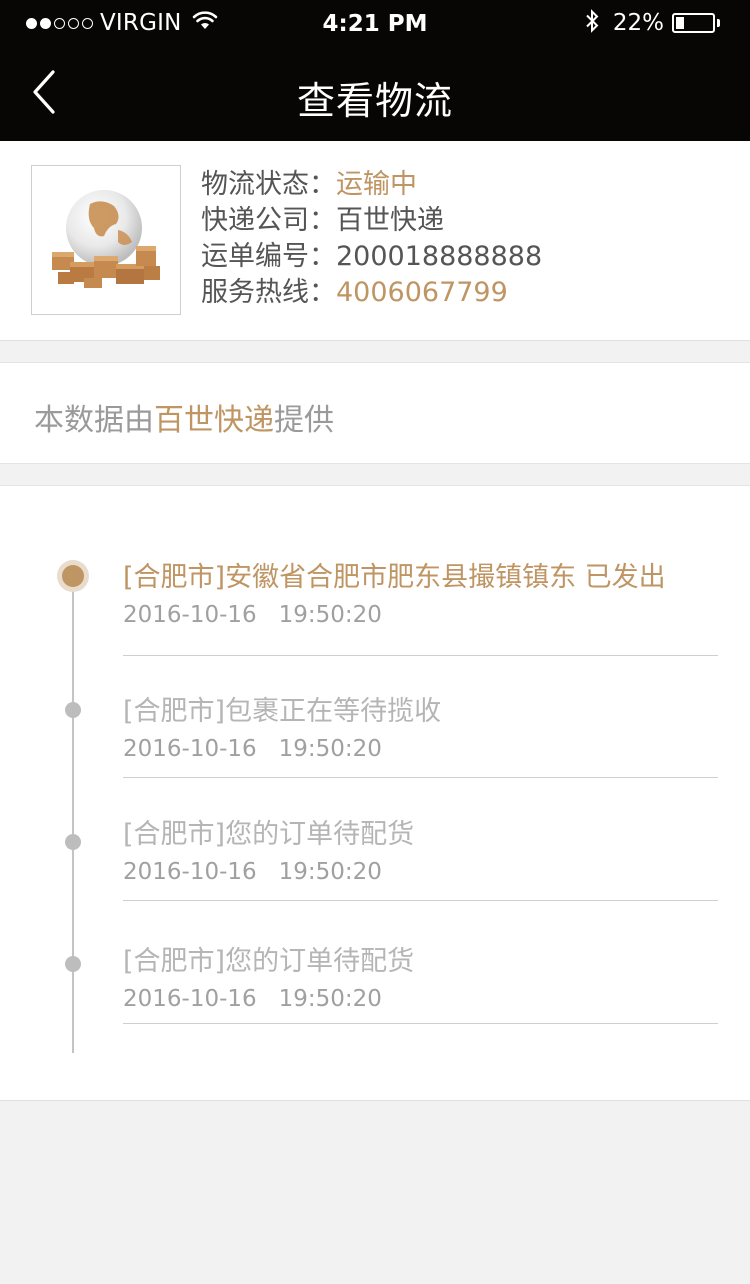  I want to click on service-hotline-row: 服务热线：4006067799, so click(371, 293).